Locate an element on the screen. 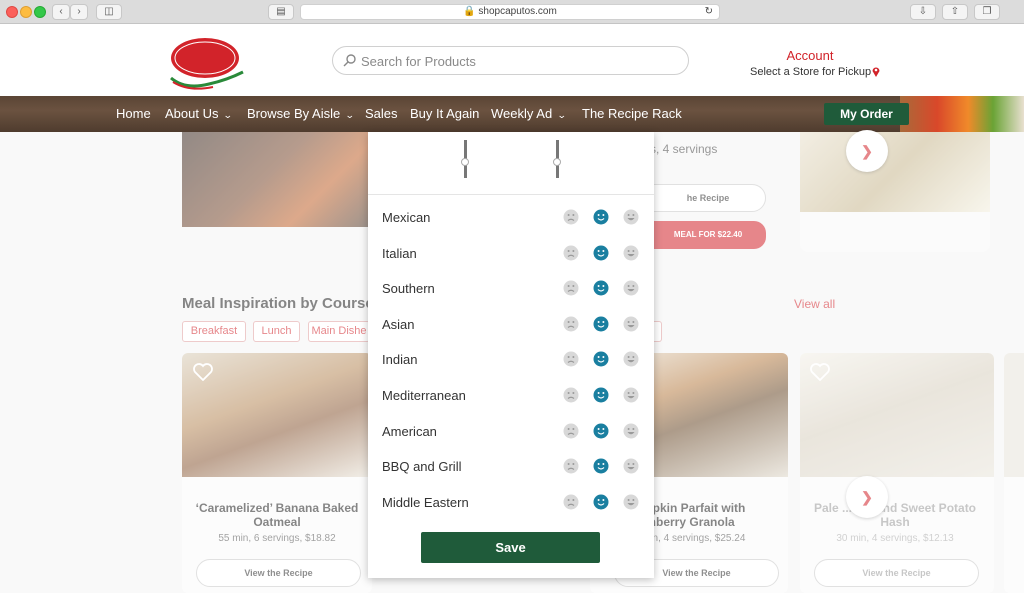 The height and width of the screenshot is (593, 1024). reload-icon: ↻ is located at coordinates (709, 12).